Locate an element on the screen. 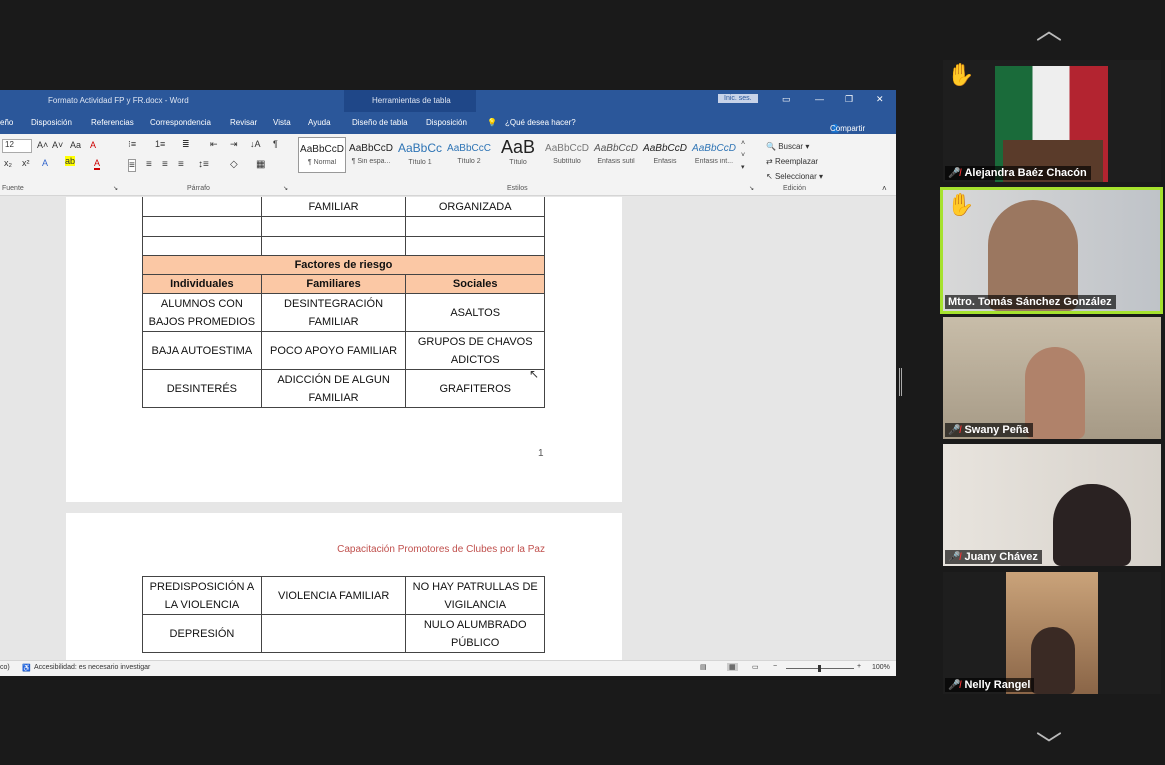 The image size is (1165, 765). select-button: ↖ Seleccionar ▾ is located at coordinates (794, 176).